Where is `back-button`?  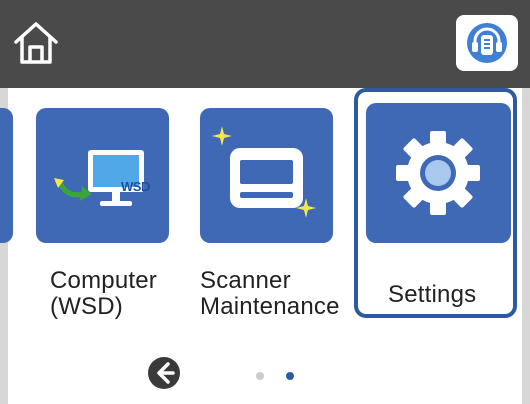 back-button is located at coordinates (164, 373).